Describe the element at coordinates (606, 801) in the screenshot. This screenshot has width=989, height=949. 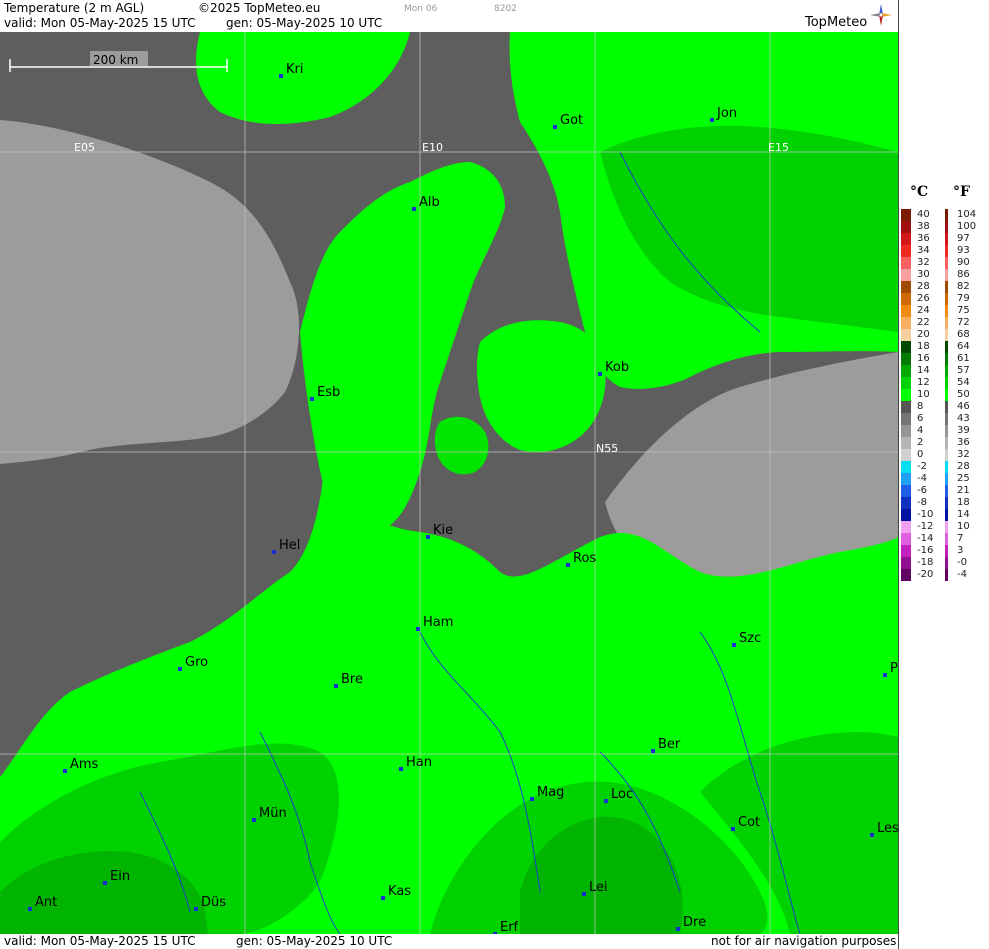
I see `city-marker-loc` at that location.